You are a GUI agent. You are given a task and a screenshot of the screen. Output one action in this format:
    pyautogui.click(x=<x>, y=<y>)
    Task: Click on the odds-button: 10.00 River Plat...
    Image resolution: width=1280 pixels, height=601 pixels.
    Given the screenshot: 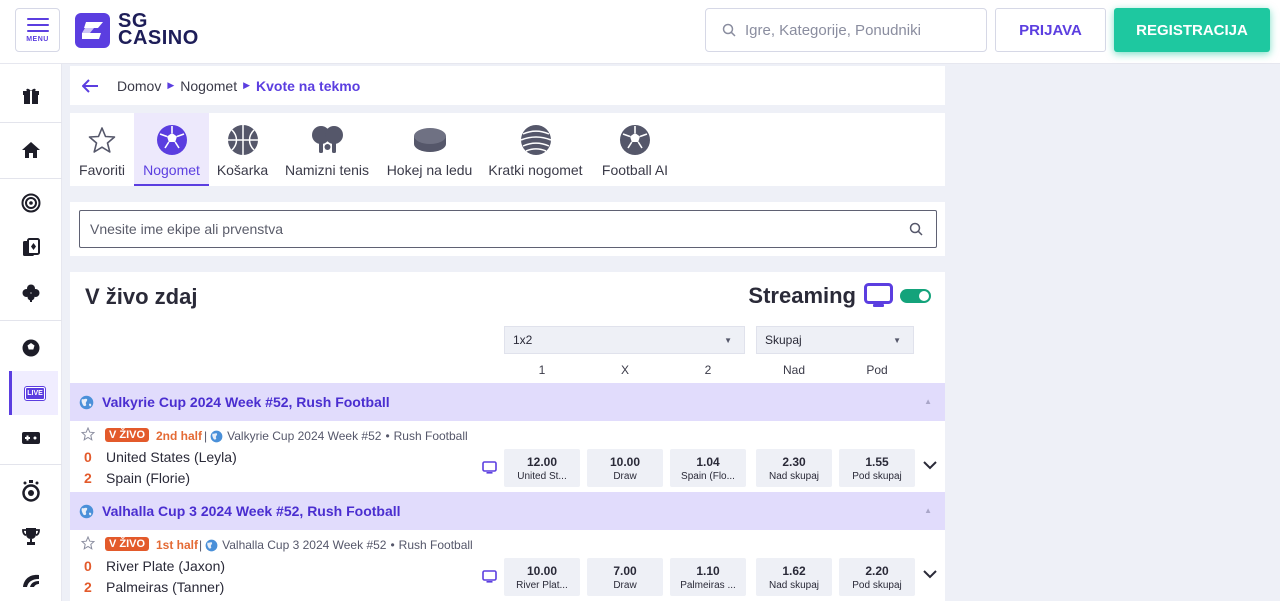 What is the action you would take?
    pyautogui.click(x=542, y=577)
    